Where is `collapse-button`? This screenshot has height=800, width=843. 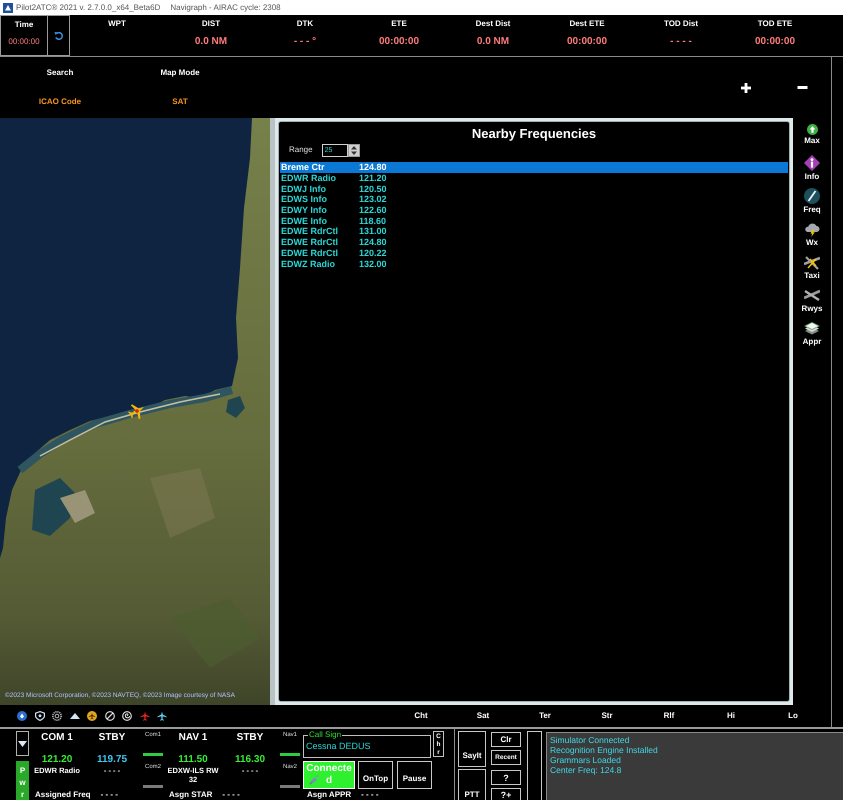 collapse-button is located at coordinates (22, 743).